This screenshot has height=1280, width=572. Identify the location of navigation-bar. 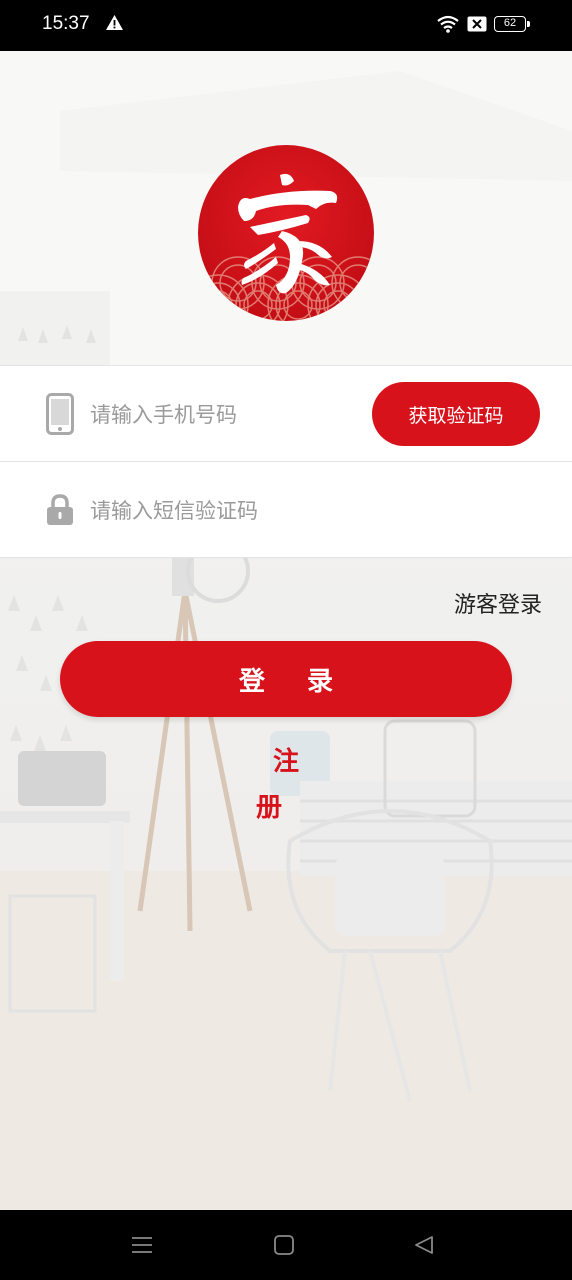
(286, 1245).